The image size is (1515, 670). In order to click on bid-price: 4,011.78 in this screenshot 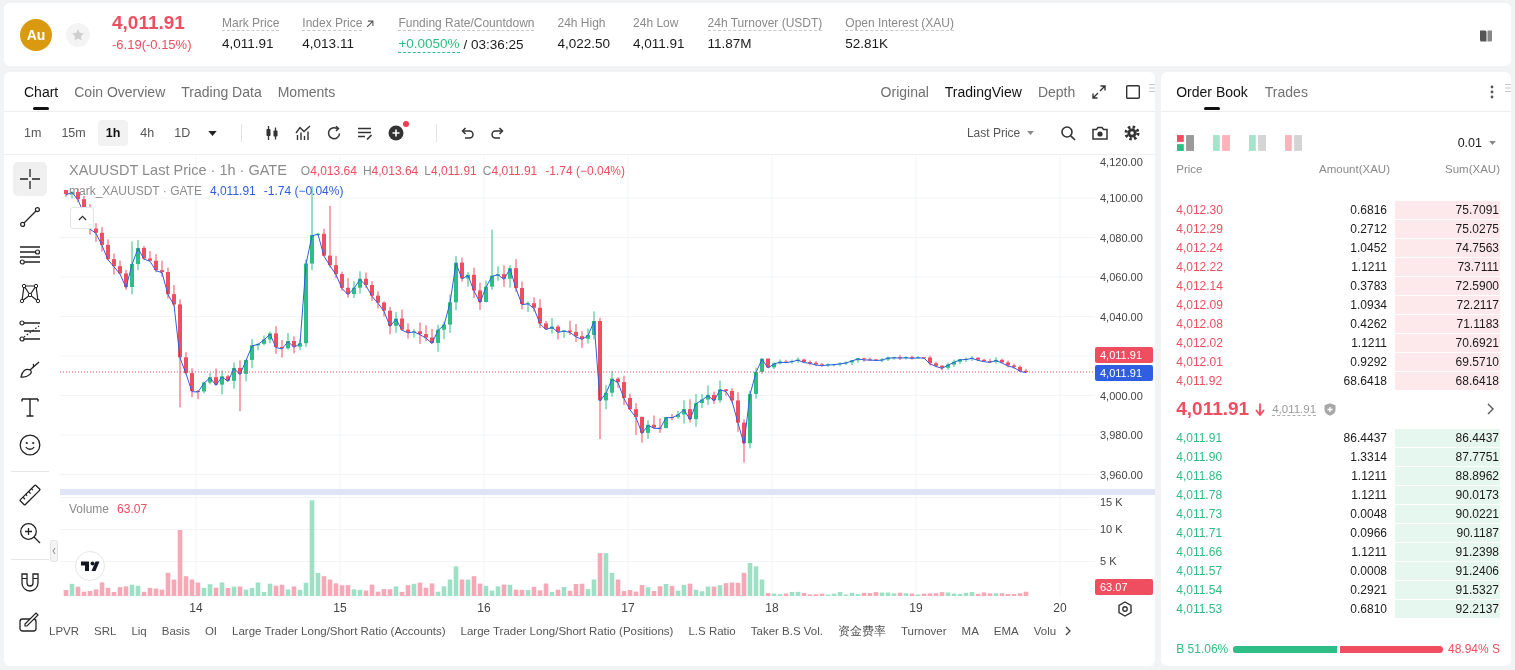, I will do `click(1200, 494)`.